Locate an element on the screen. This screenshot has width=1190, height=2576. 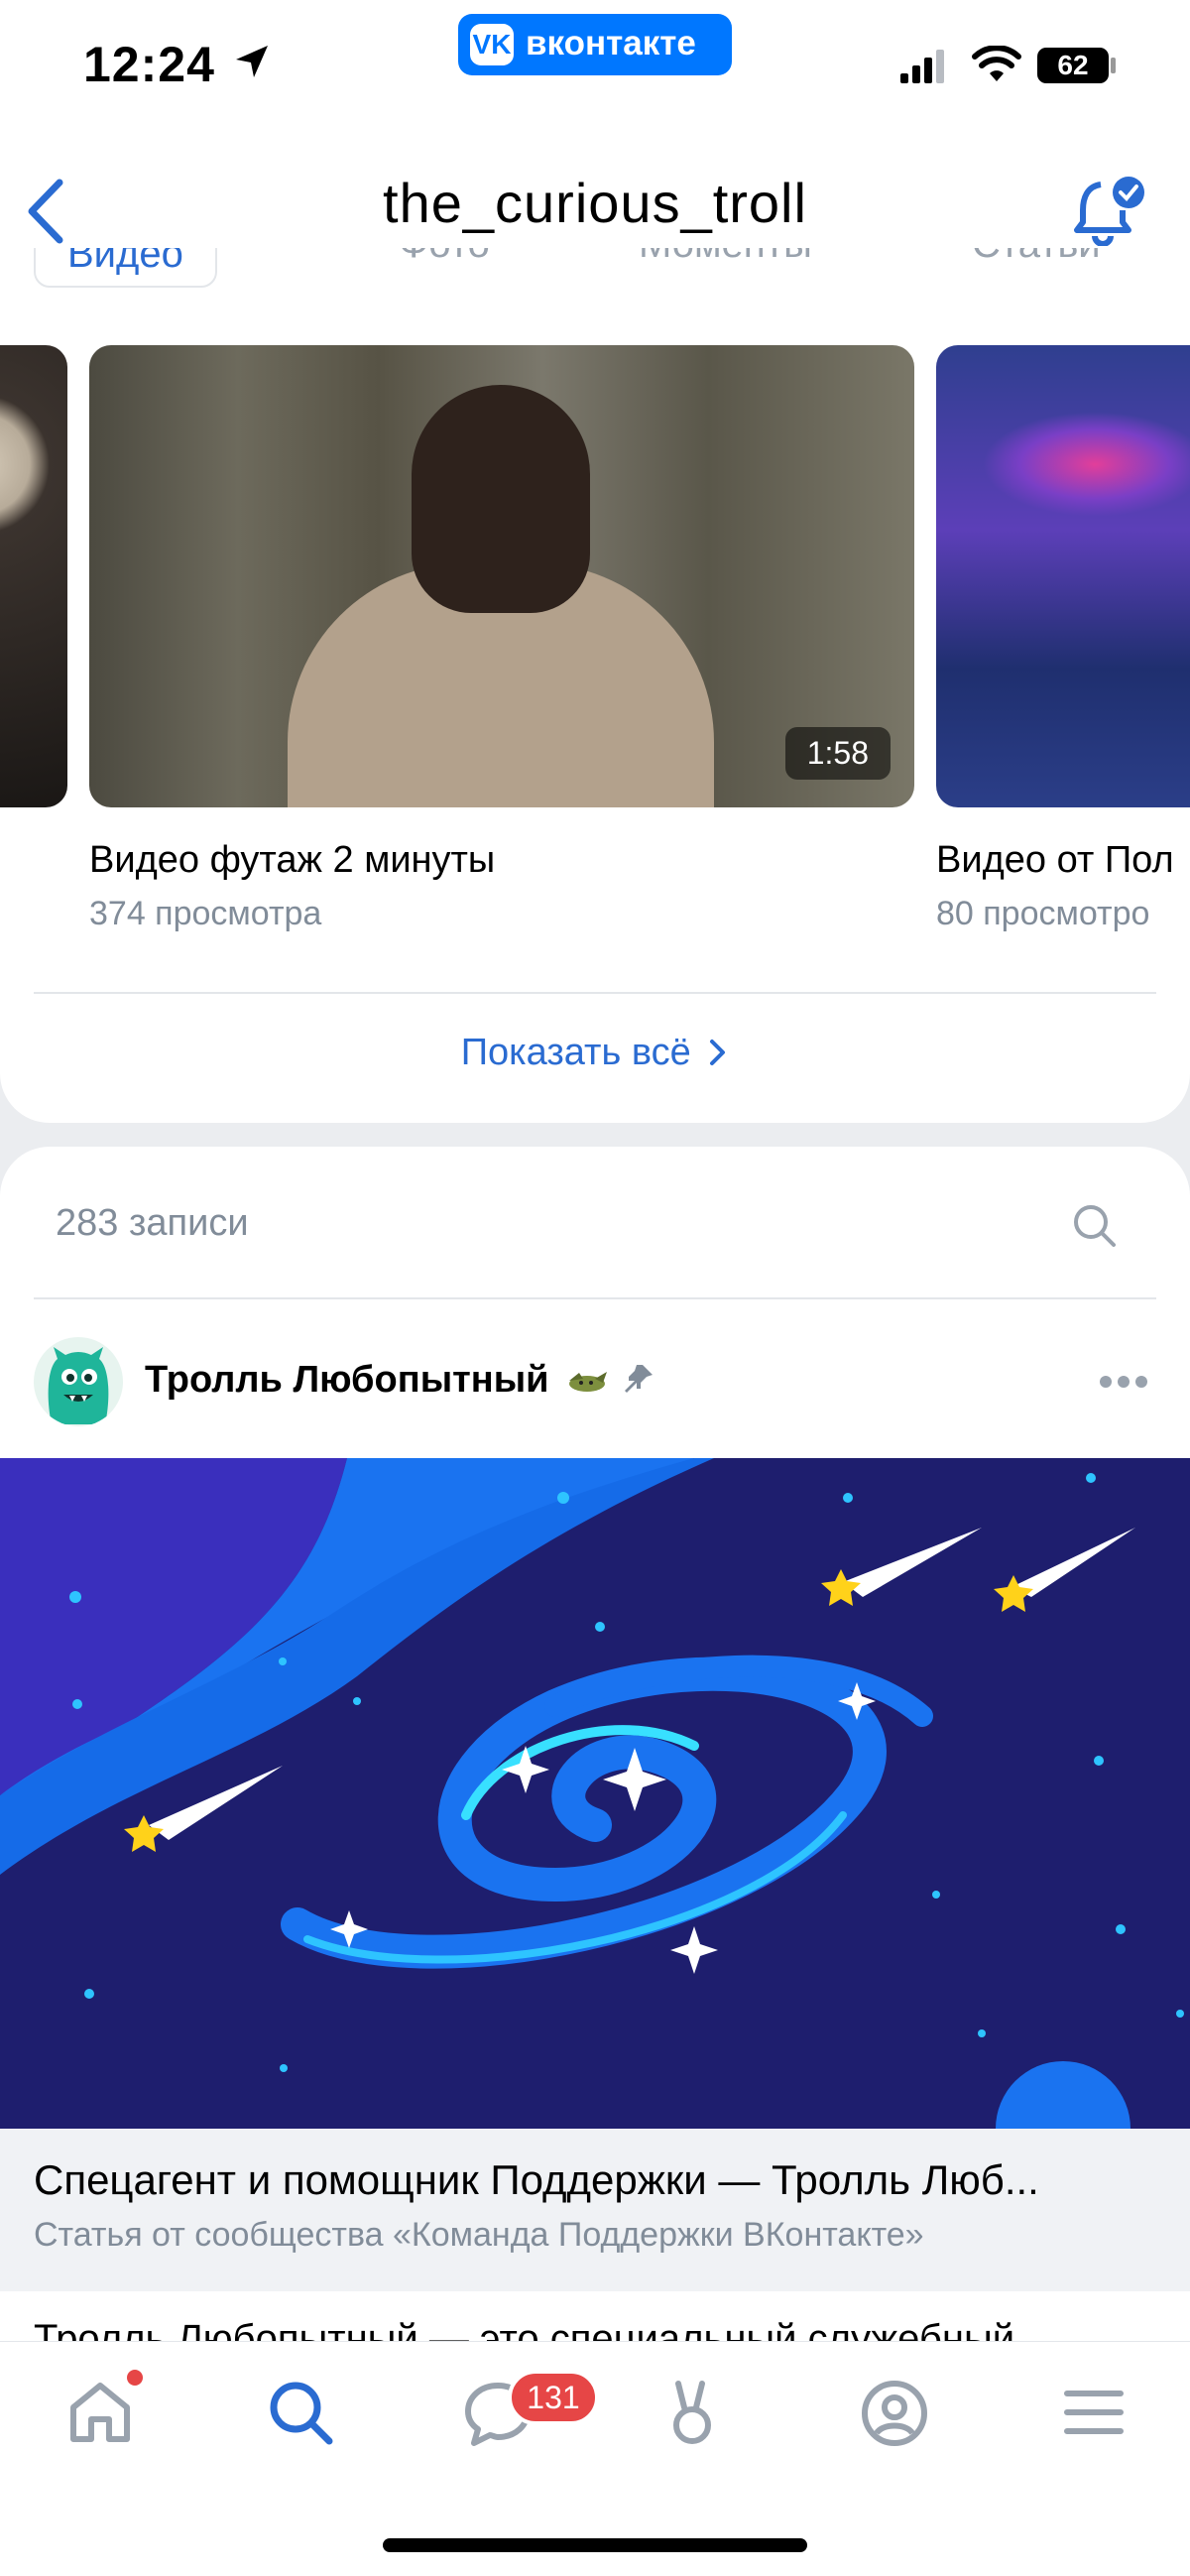
video-views: 374 просмотра is located at coordinates (205, 913).